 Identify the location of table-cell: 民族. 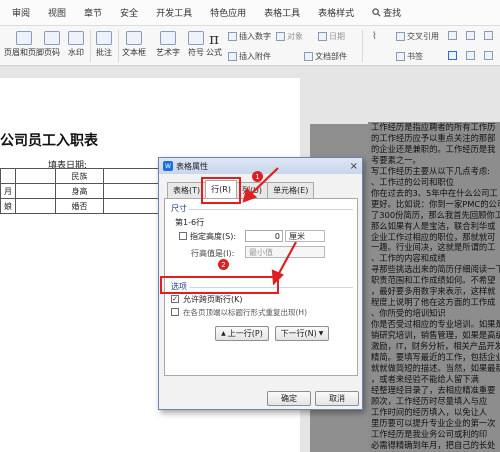
(79, 176).